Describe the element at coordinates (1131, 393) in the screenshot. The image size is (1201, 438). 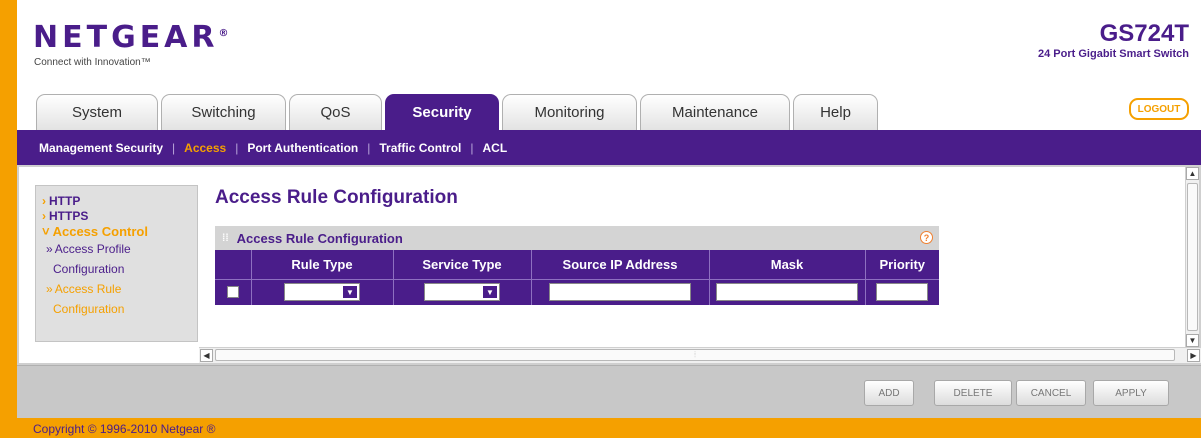
I see `apply-button: APPLY` at that location.